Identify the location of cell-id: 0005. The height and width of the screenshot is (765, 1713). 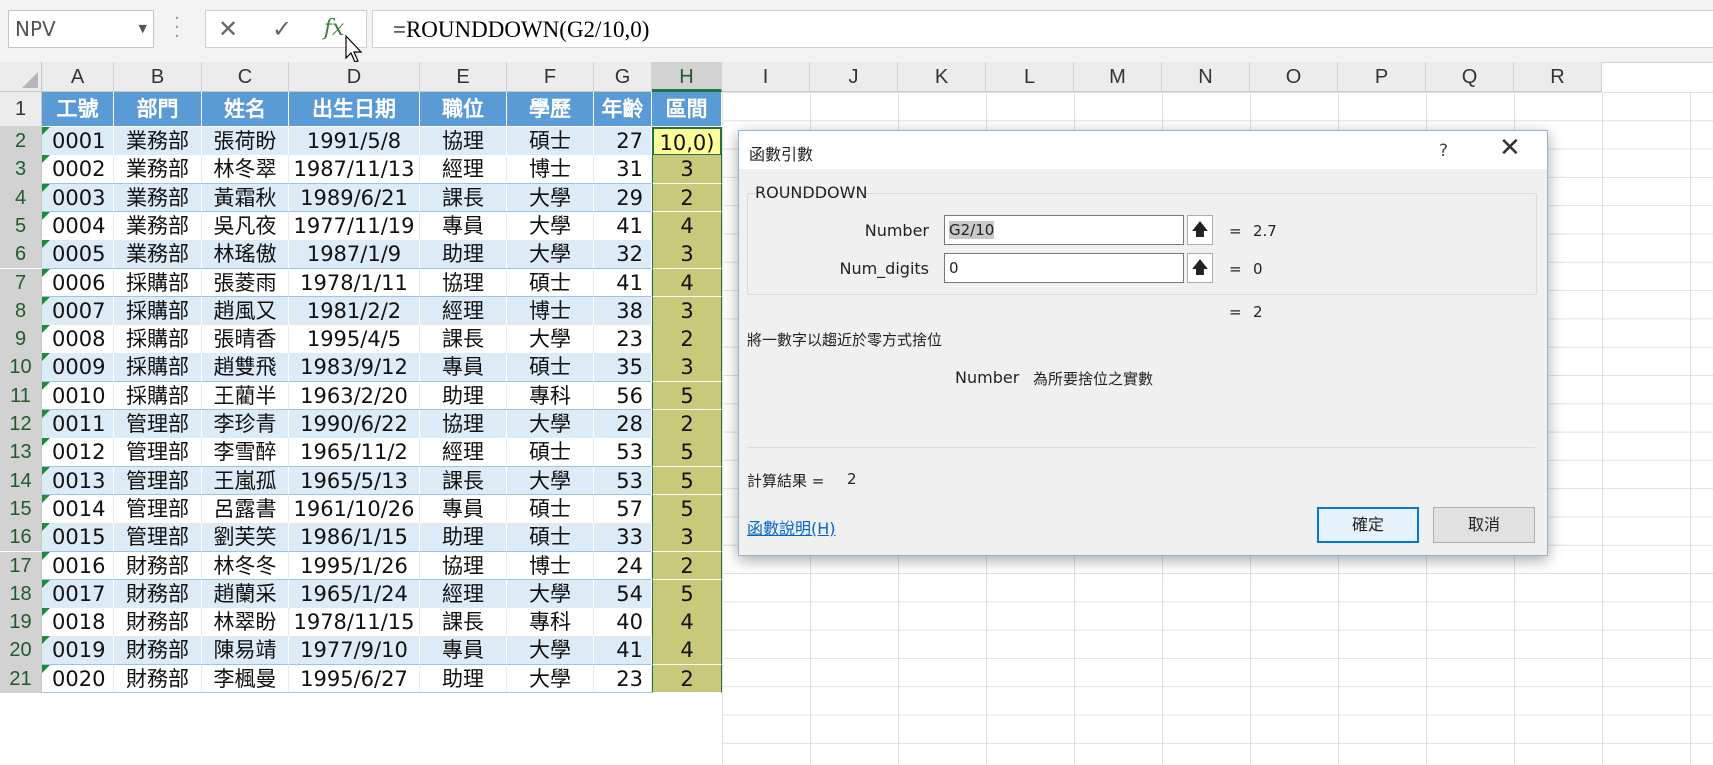
(78, 254).